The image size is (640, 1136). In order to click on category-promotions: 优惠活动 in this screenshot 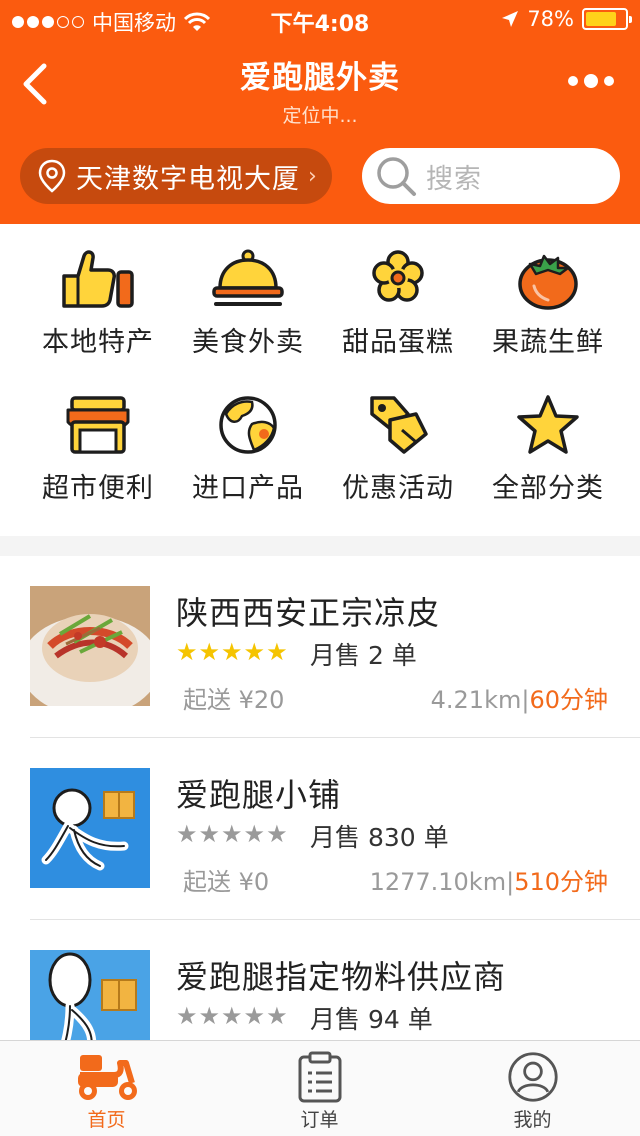, I will do `click(398, 467)`.